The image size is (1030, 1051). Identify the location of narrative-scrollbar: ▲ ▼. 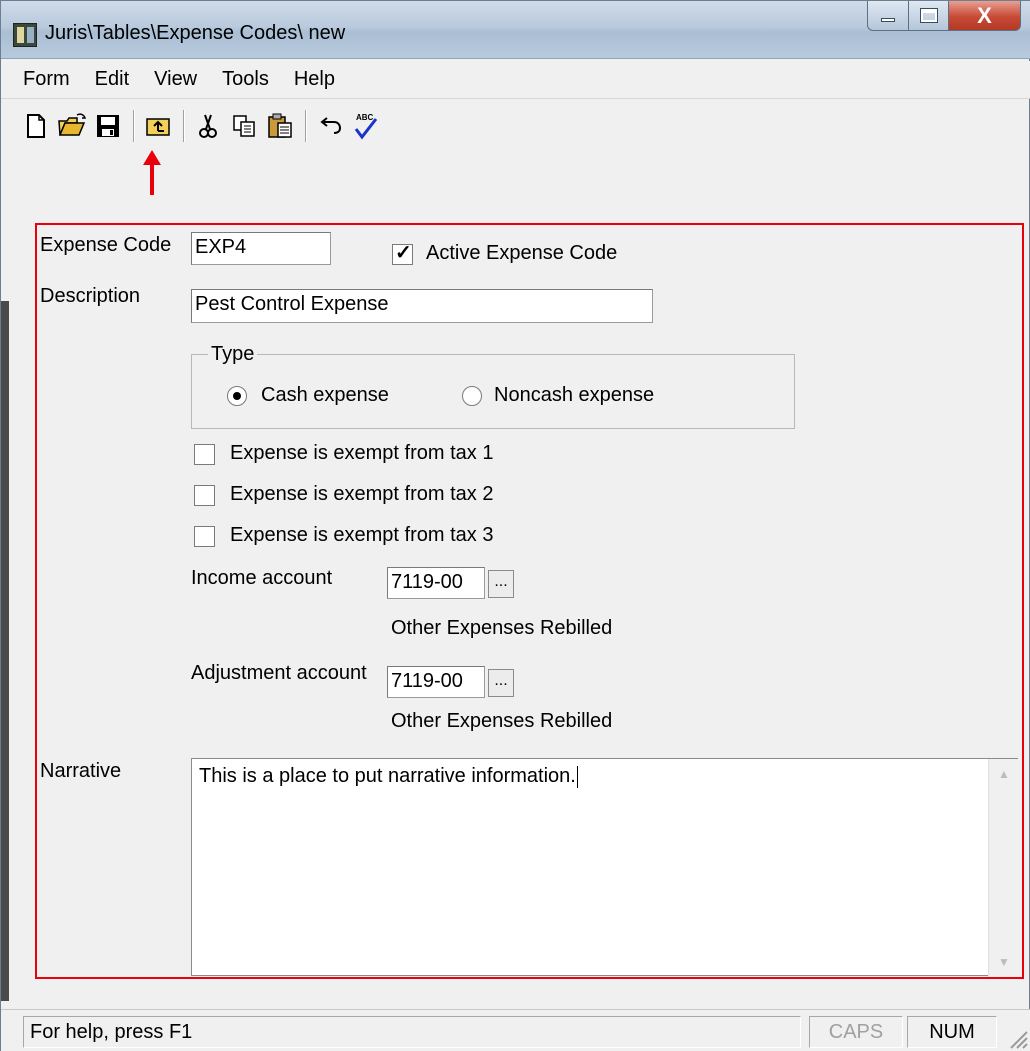
(1003, 868).